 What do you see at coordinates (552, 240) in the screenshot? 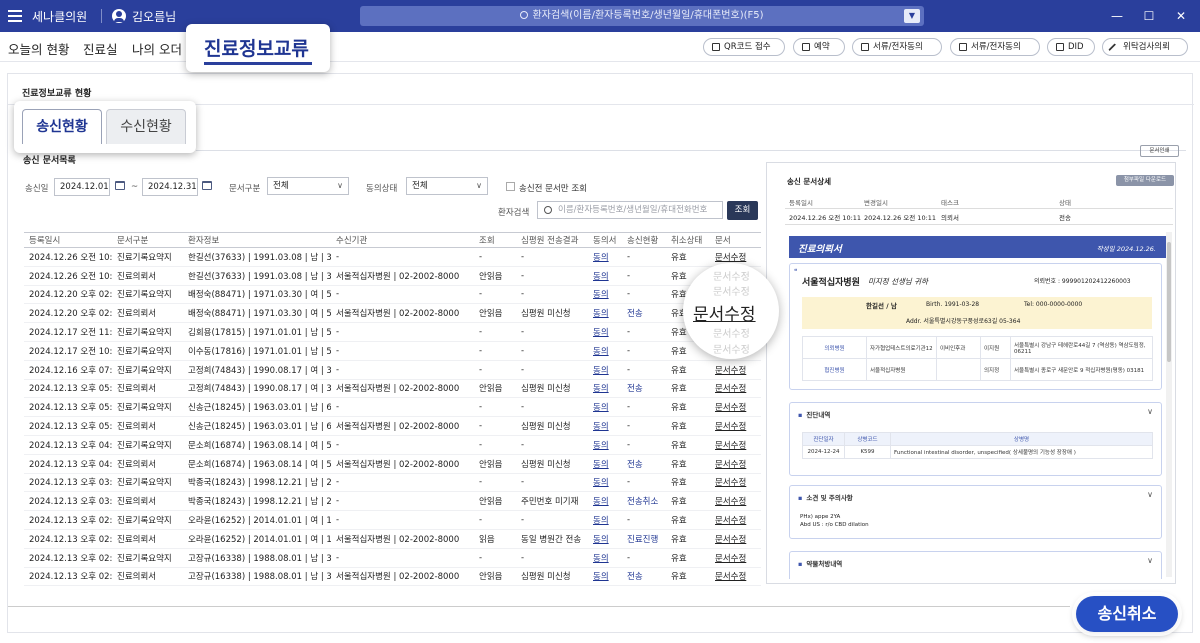
I see `column-header: 심평원 전송결과` at bounding box center [552, 240].